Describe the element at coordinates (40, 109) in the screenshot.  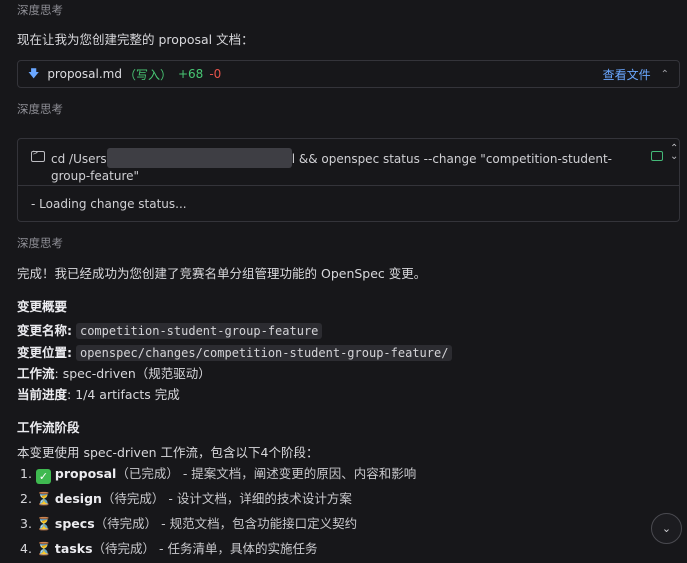
I see `thinking-label-2: 深度思考` at that location.